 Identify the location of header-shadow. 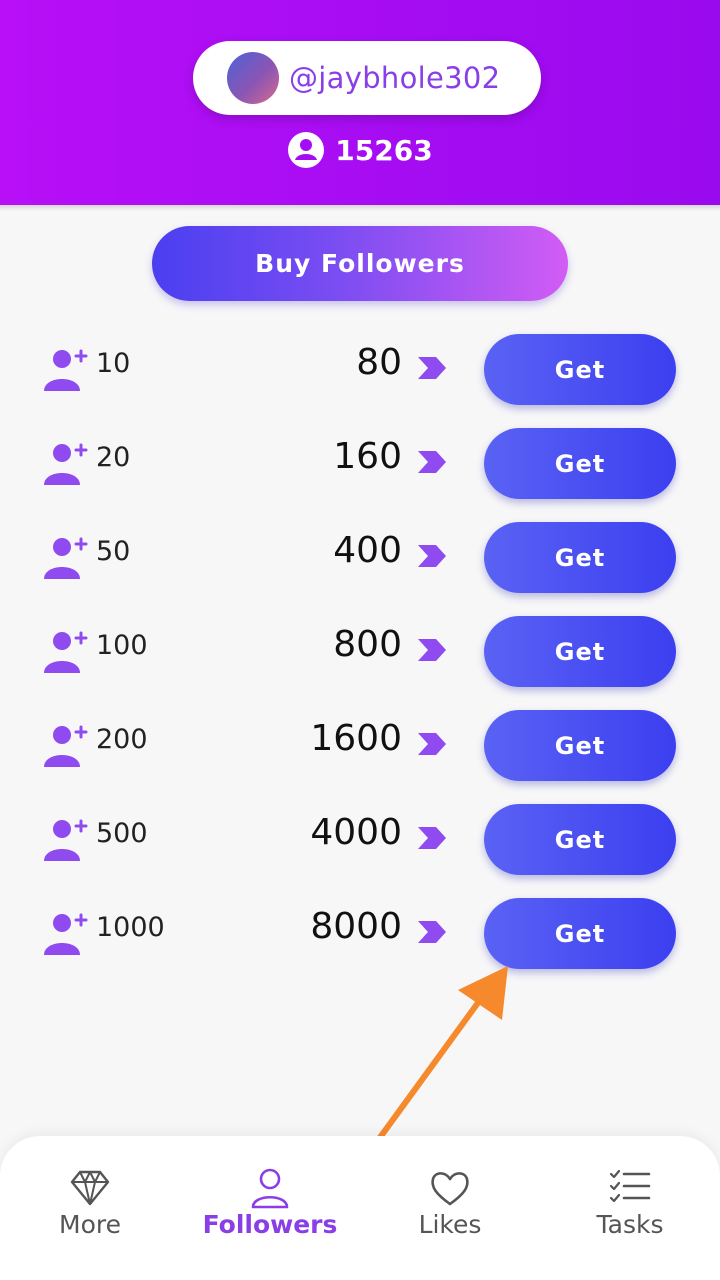
(360, 208).